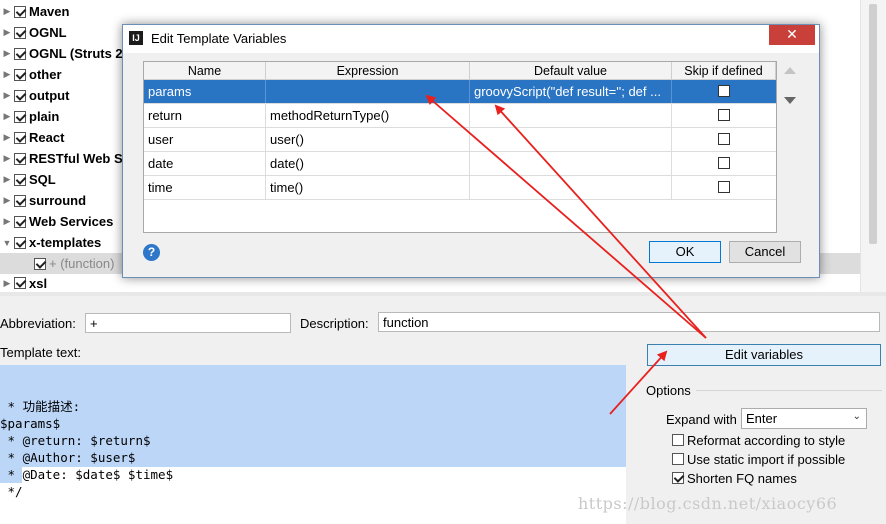 Image resolution: width=886 pixels, height=524 pixels. I want to click on edit-variables-button: Edit variables, so click(764, 355).